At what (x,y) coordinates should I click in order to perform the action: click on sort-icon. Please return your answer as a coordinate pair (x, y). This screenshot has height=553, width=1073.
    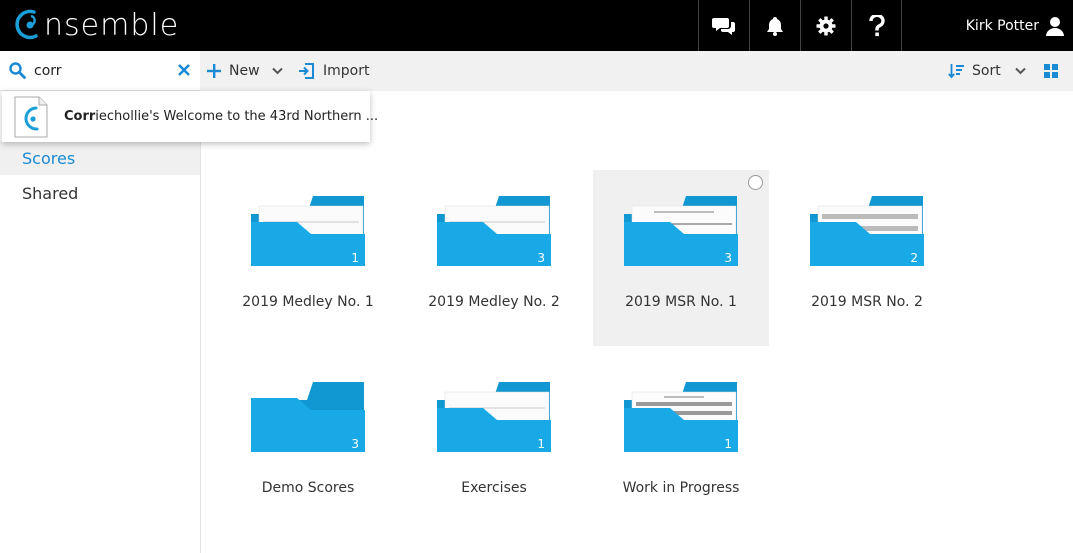
    Looking at the image, I should click on (956, 71).